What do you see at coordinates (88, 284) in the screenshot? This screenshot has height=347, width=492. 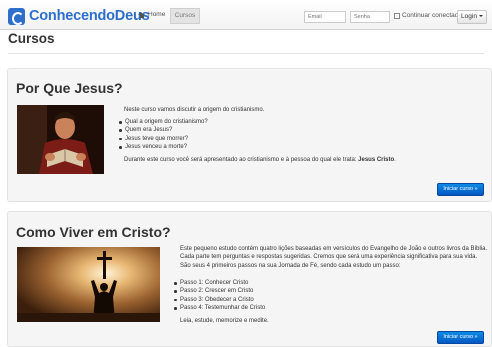 I see `course-image-cross-sunset` at bounding box center [88, 284].